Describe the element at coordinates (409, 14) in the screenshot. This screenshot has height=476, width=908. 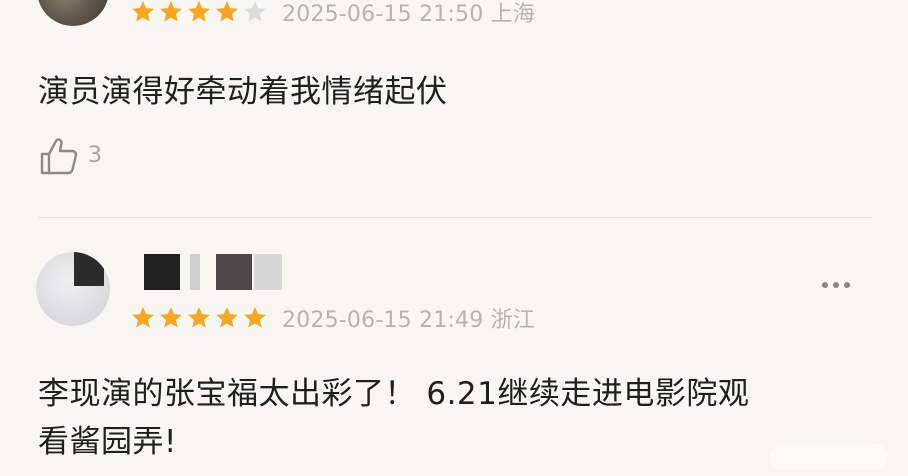
I see `review-meta: 2025-06-15 21:50 上海` at that location.